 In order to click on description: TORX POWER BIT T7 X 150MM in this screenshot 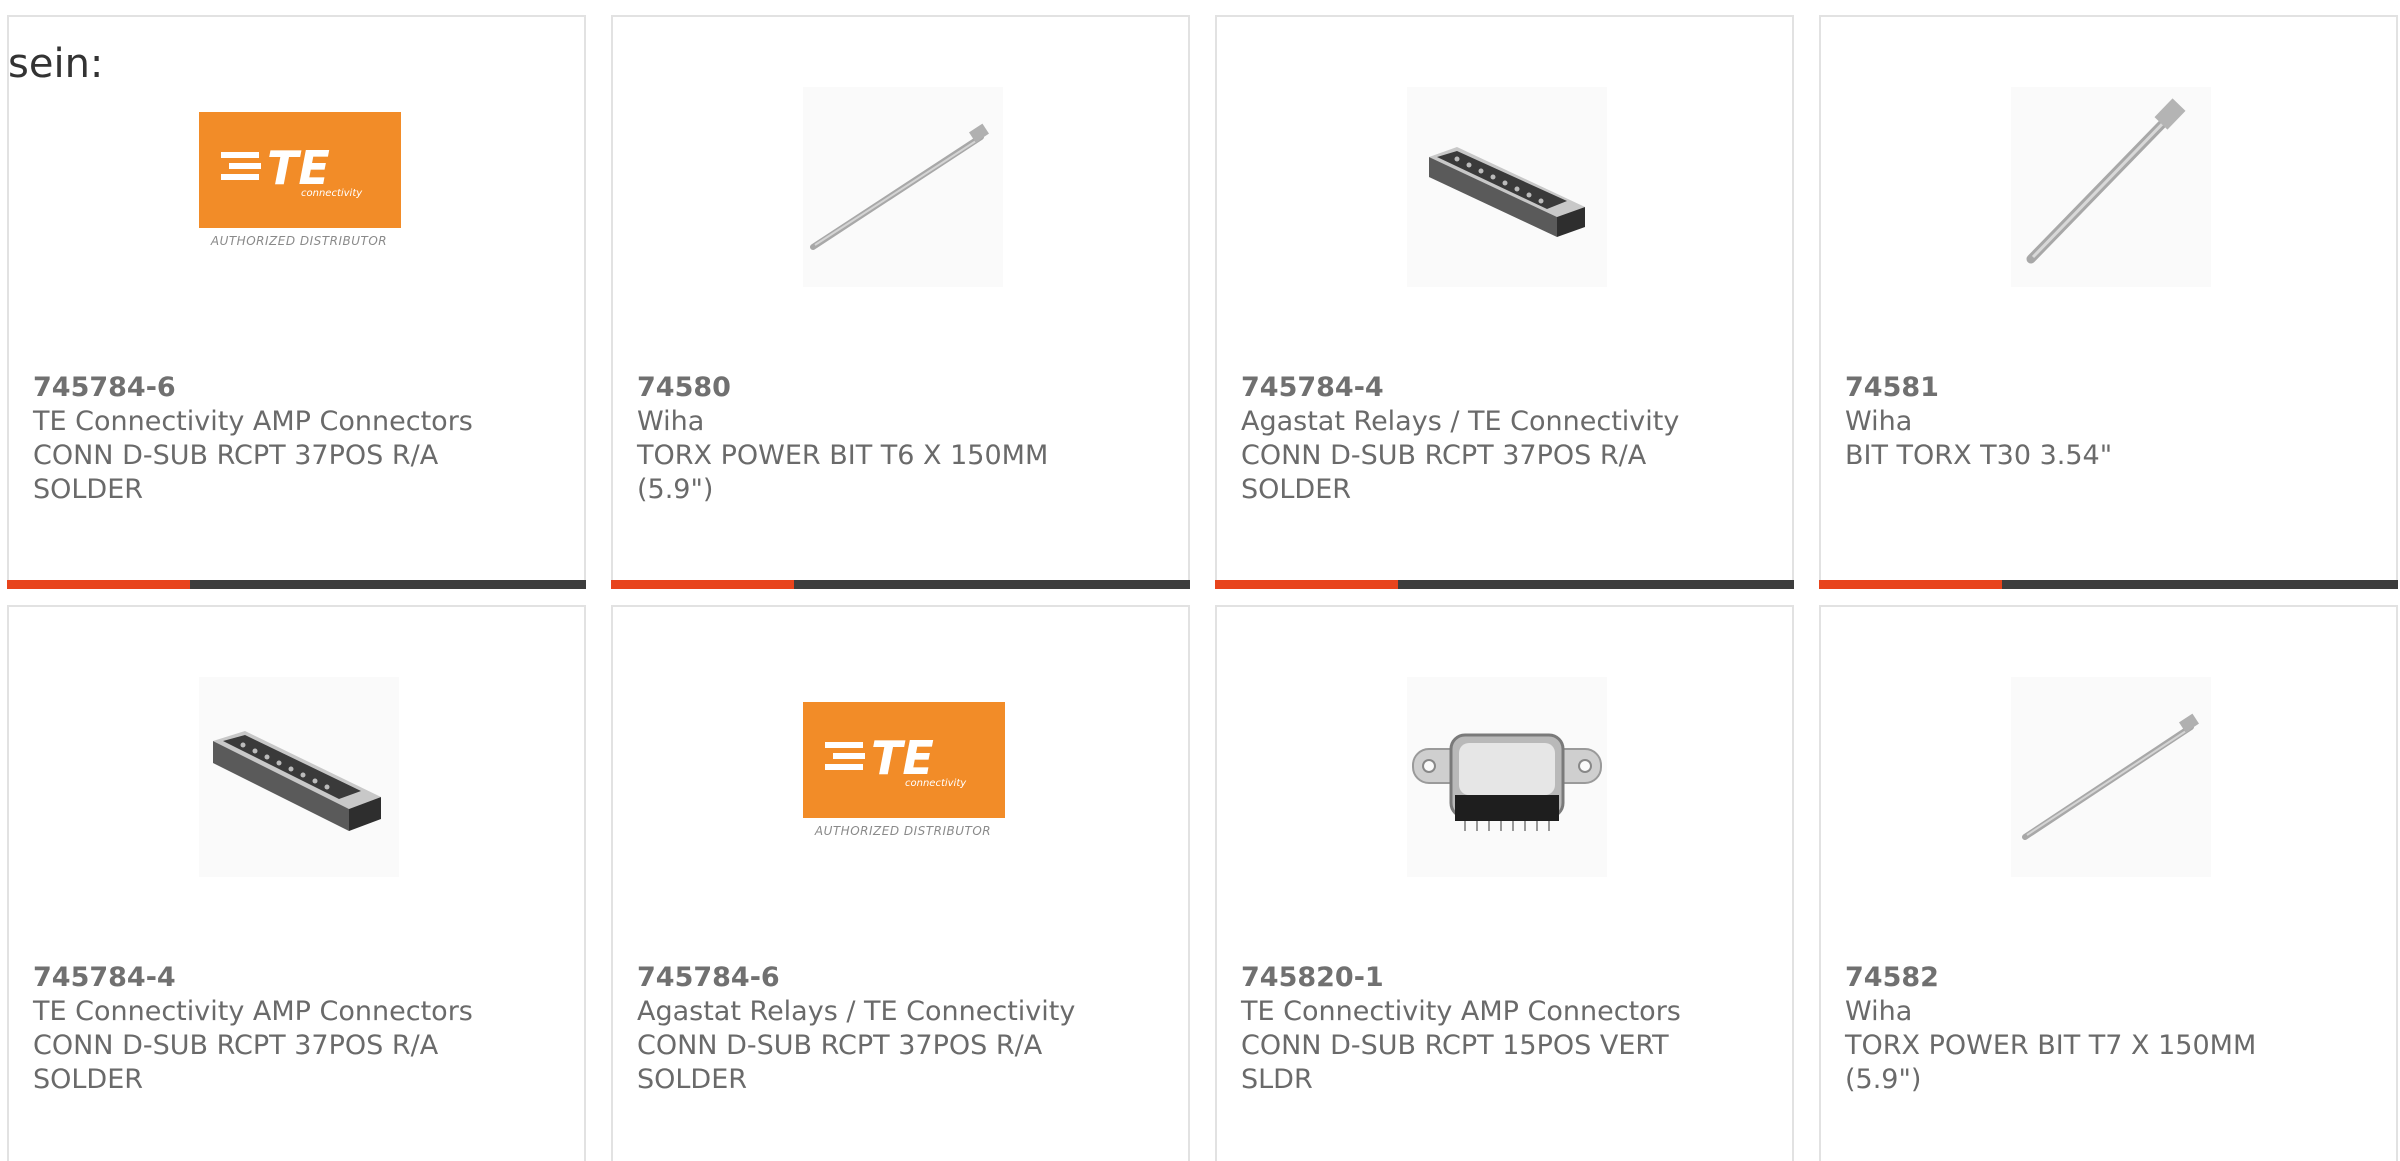, I will do `click(2051, 1045)`.